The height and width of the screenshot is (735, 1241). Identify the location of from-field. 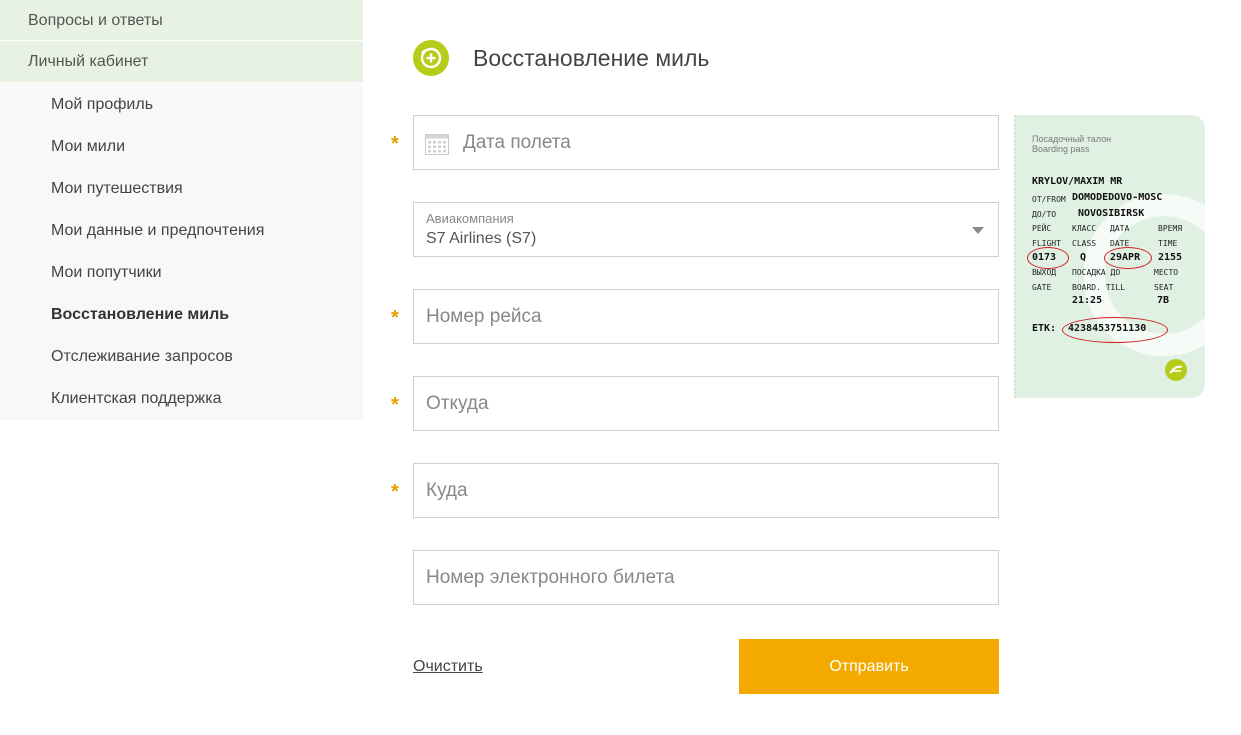
(706, 403).